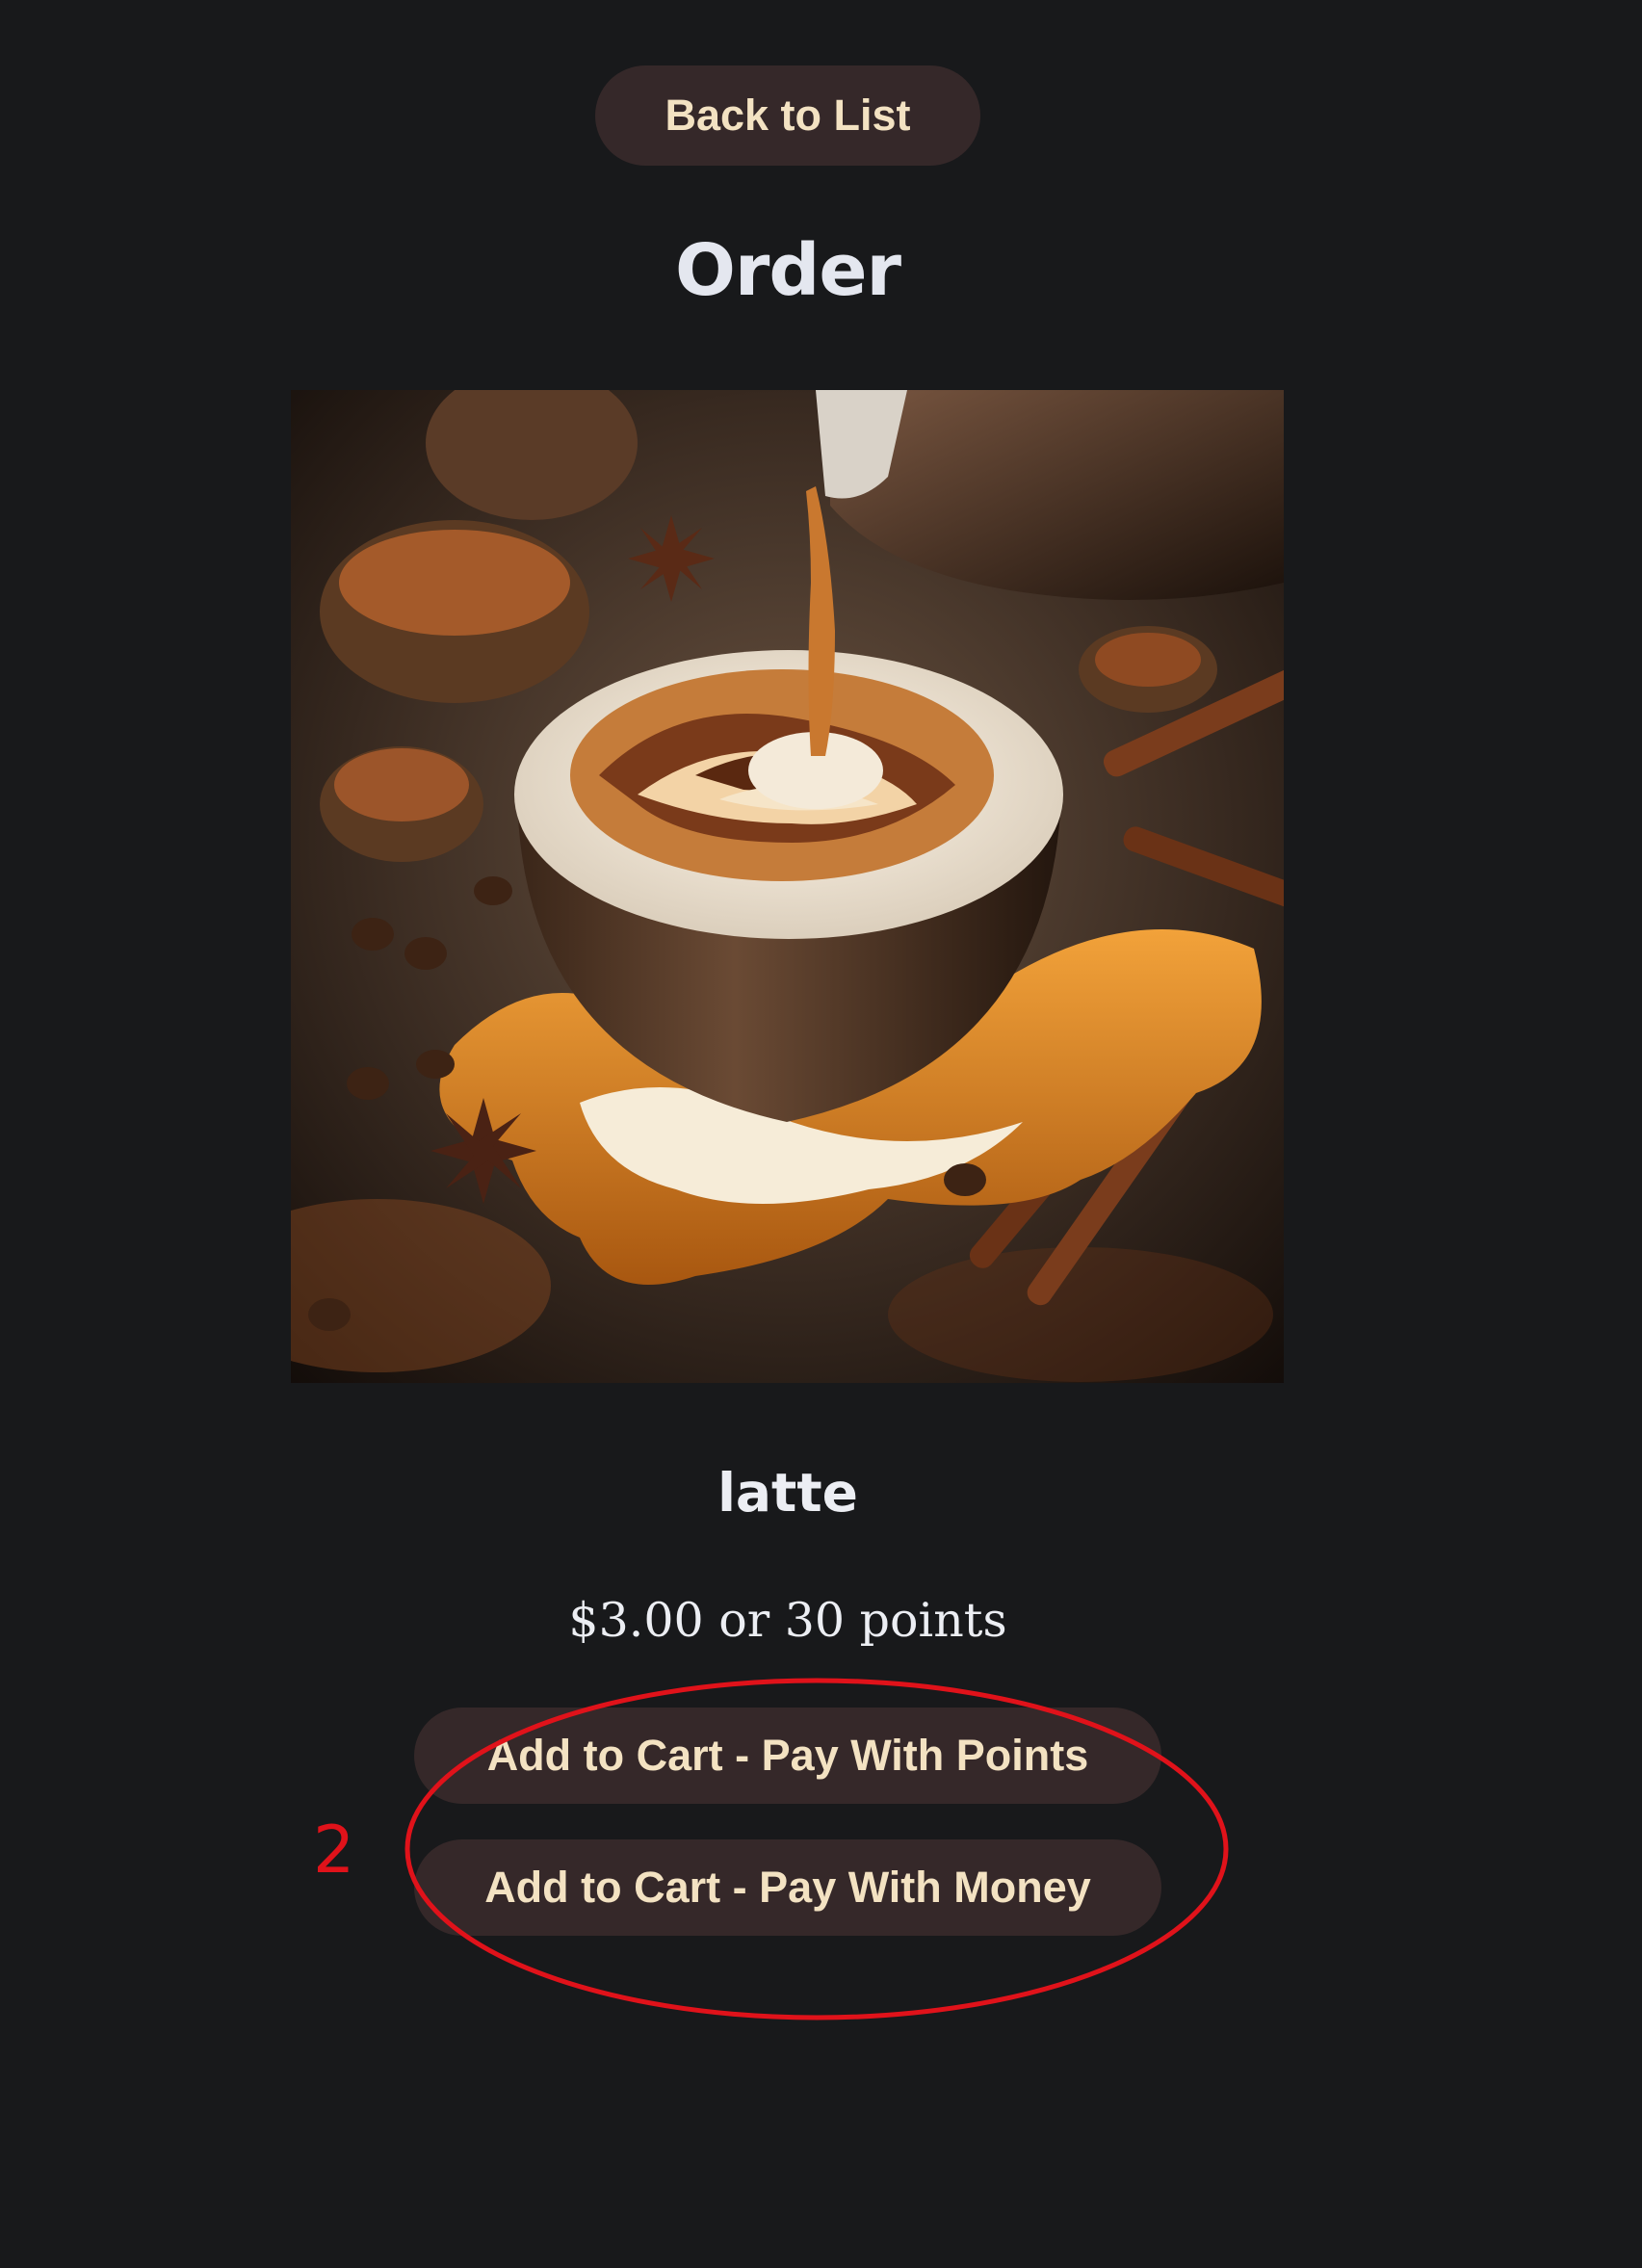 Image resolution: width=1642 pixels, height=2268 pixels. What do you see at coordinates (787, 1620) in the screenshot?
I see `product-price: $3.00 or 30 points` at bounding box center [787, 1620].